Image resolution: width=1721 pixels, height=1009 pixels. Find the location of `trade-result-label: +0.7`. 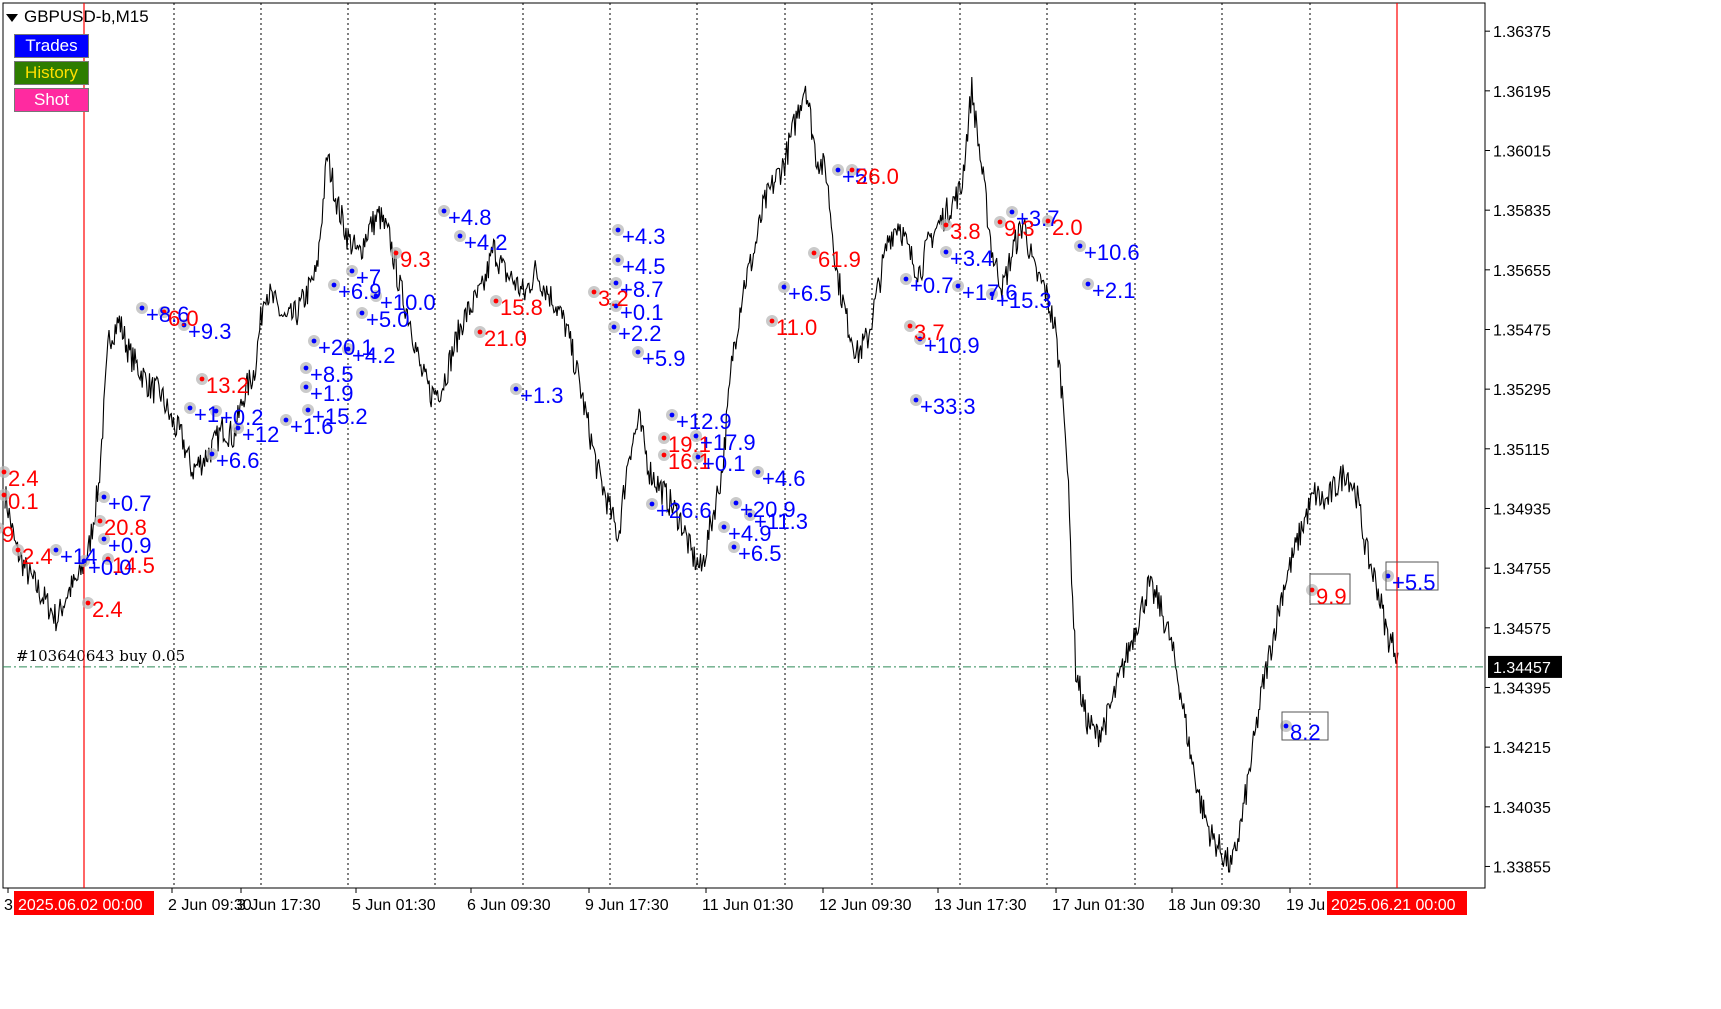

trade-result-label: +0.7 is located at coordinates (931, 285).